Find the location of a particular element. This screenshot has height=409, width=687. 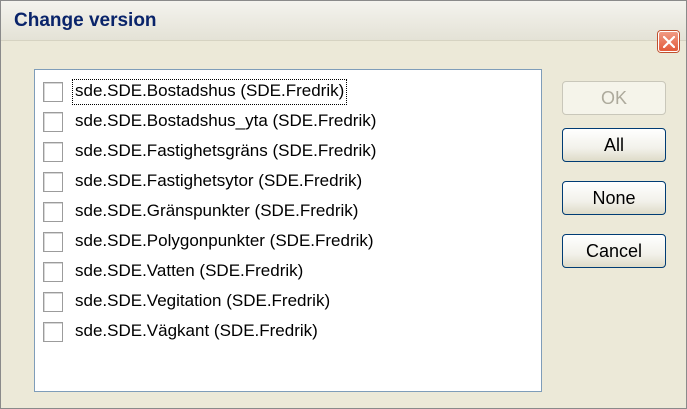

list-item: sde.SDE.Polygonpunkter (SDE.Fredrik) is located at coordinates (288, 241).